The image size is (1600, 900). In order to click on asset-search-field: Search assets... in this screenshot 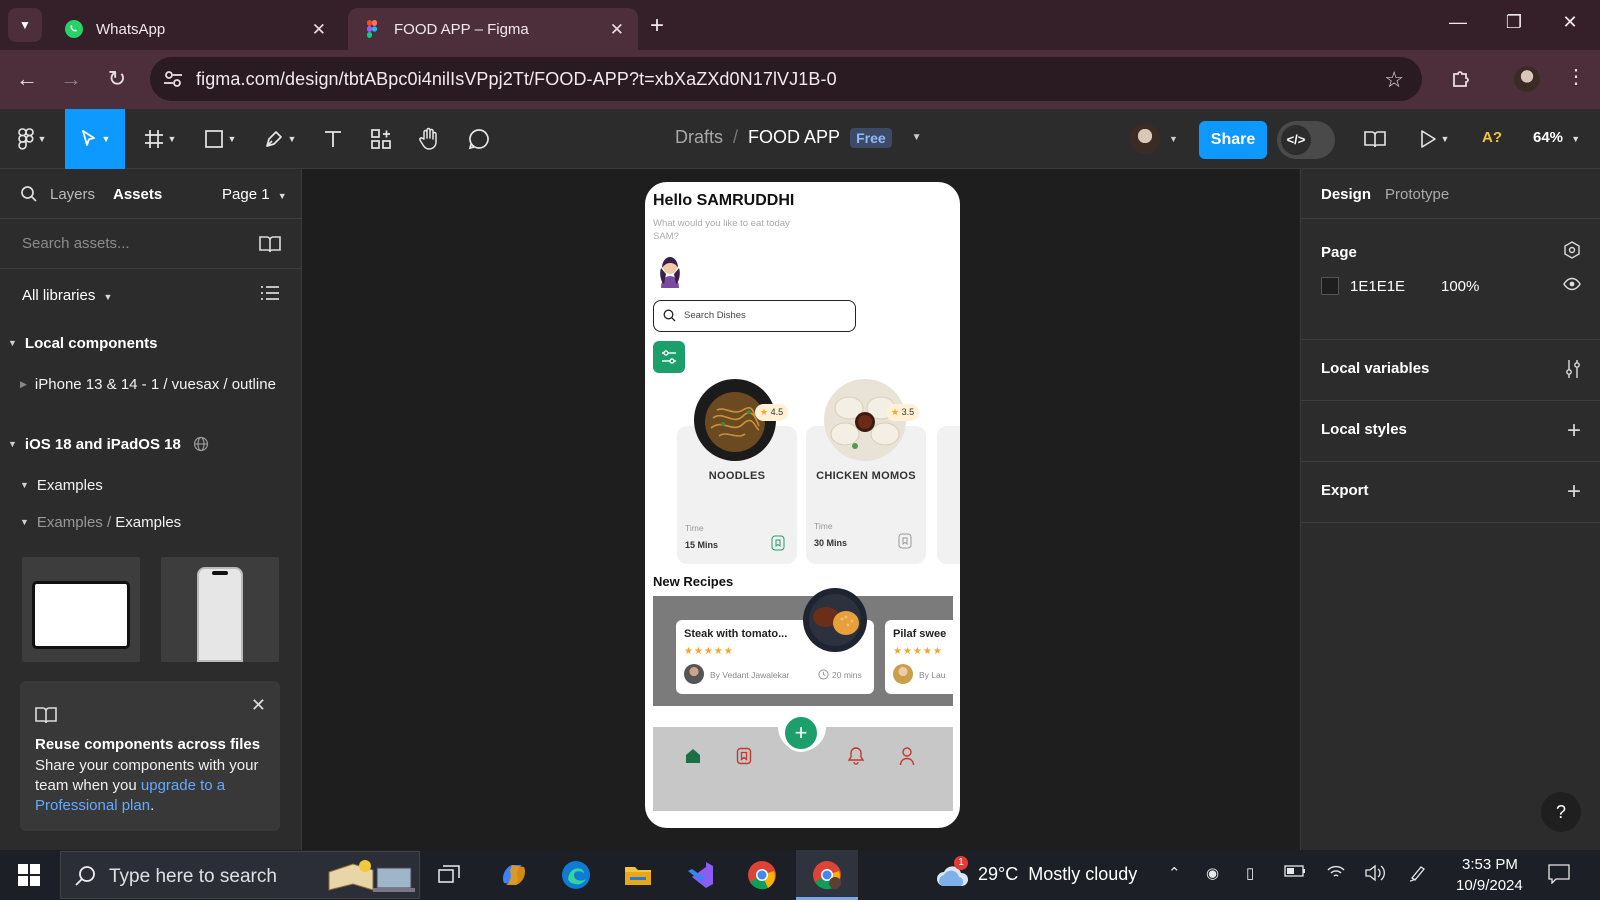, I will do `click(151, 244)`.